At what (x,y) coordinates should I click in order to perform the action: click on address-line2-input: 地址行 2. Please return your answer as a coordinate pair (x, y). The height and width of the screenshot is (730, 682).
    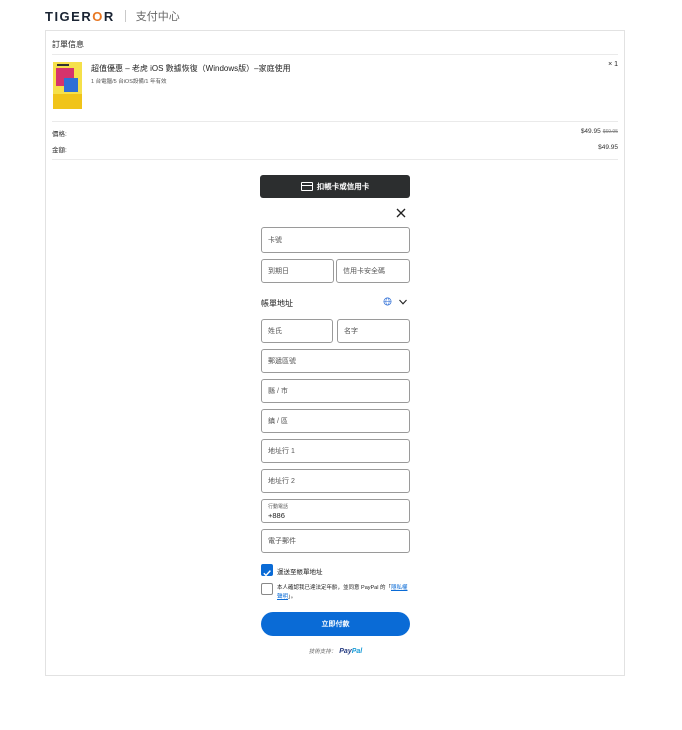
    Looking at the image, I should click on (335, 481).